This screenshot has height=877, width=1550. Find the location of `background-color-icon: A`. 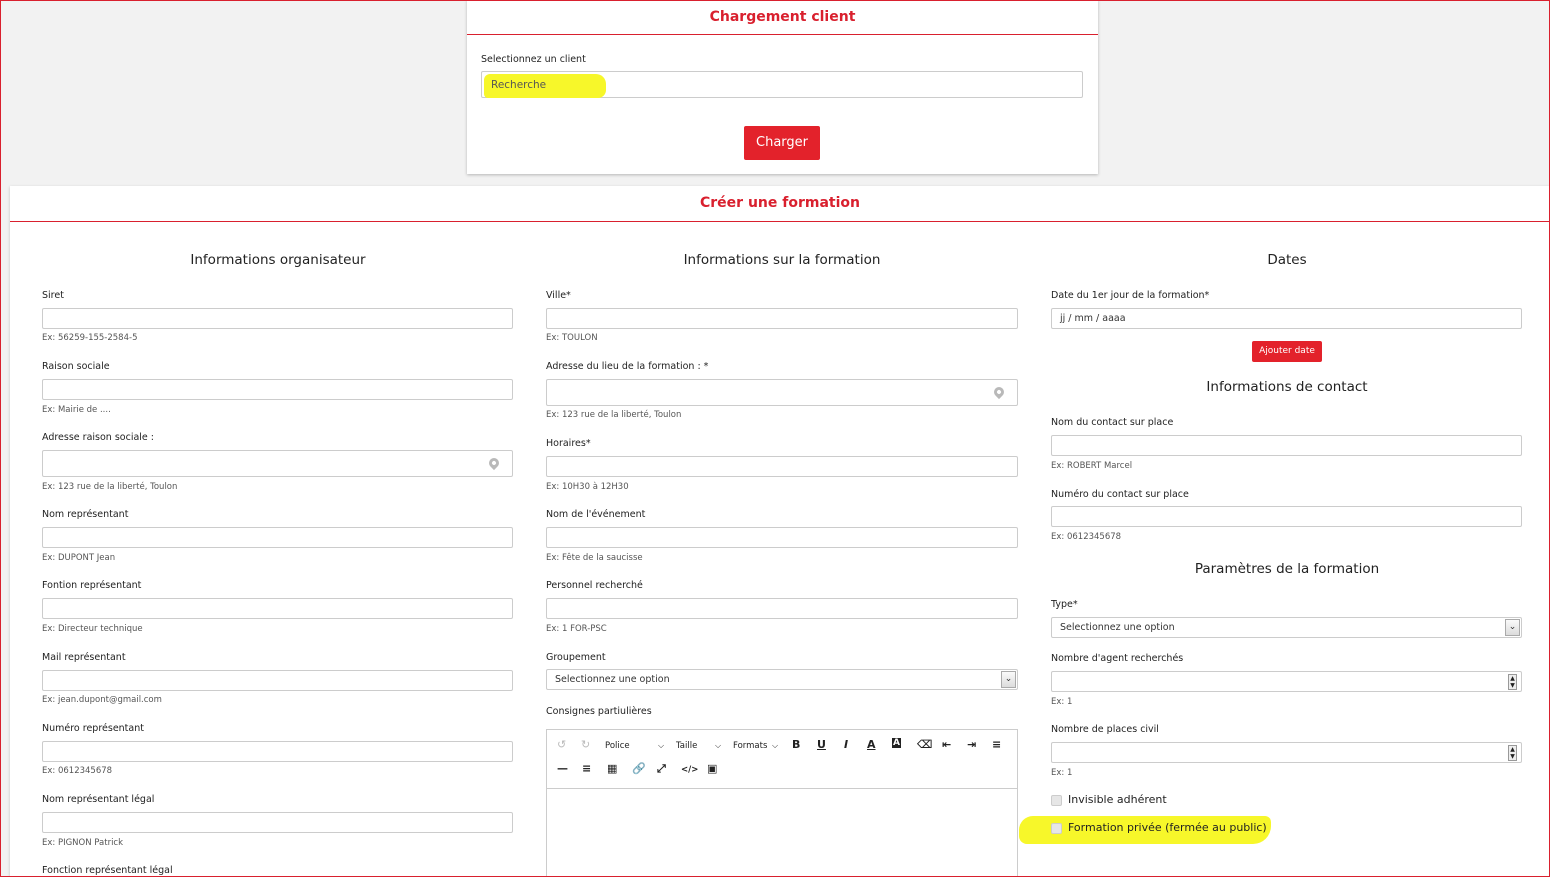

background-color-icon: A is located at coordinates (896, 743).